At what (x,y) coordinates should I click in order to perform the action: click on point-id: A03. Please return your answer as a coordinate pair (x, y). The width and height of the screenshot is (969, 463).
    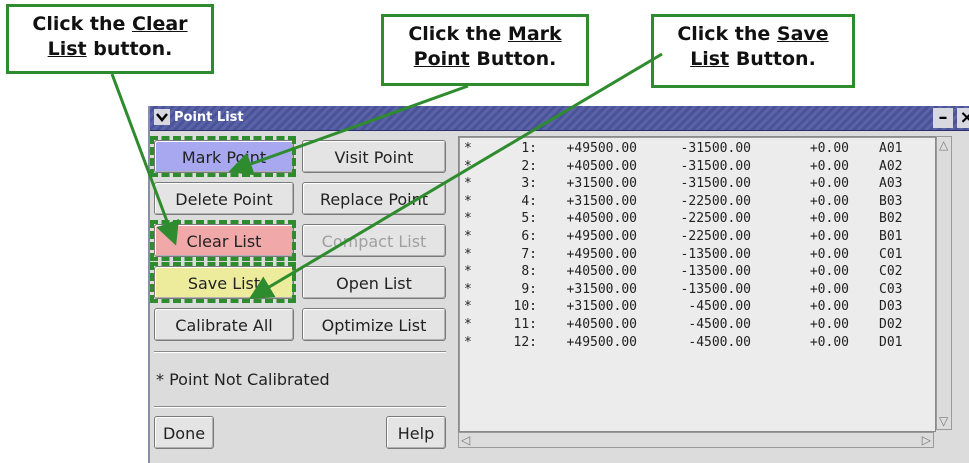
    Looking at the image, I should click on (891, 184).